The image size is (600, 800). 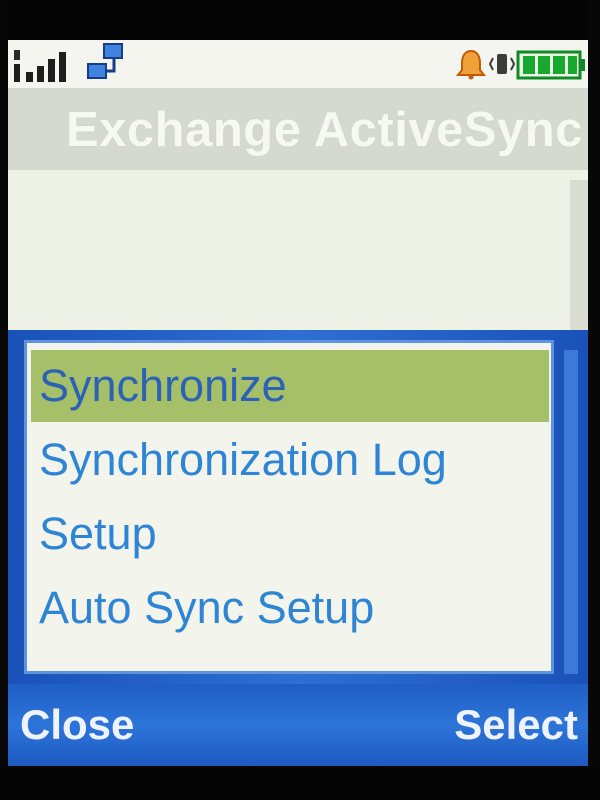 I want to click on device-bezel-top, so click(x=300, y=20).